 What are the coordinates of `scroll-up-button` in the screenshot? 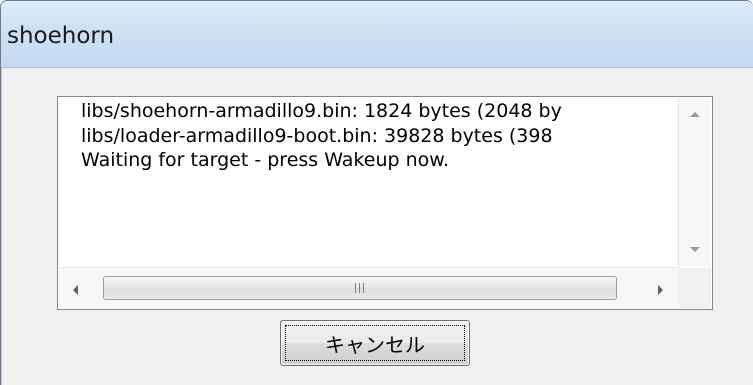 It's located at (695, 115).